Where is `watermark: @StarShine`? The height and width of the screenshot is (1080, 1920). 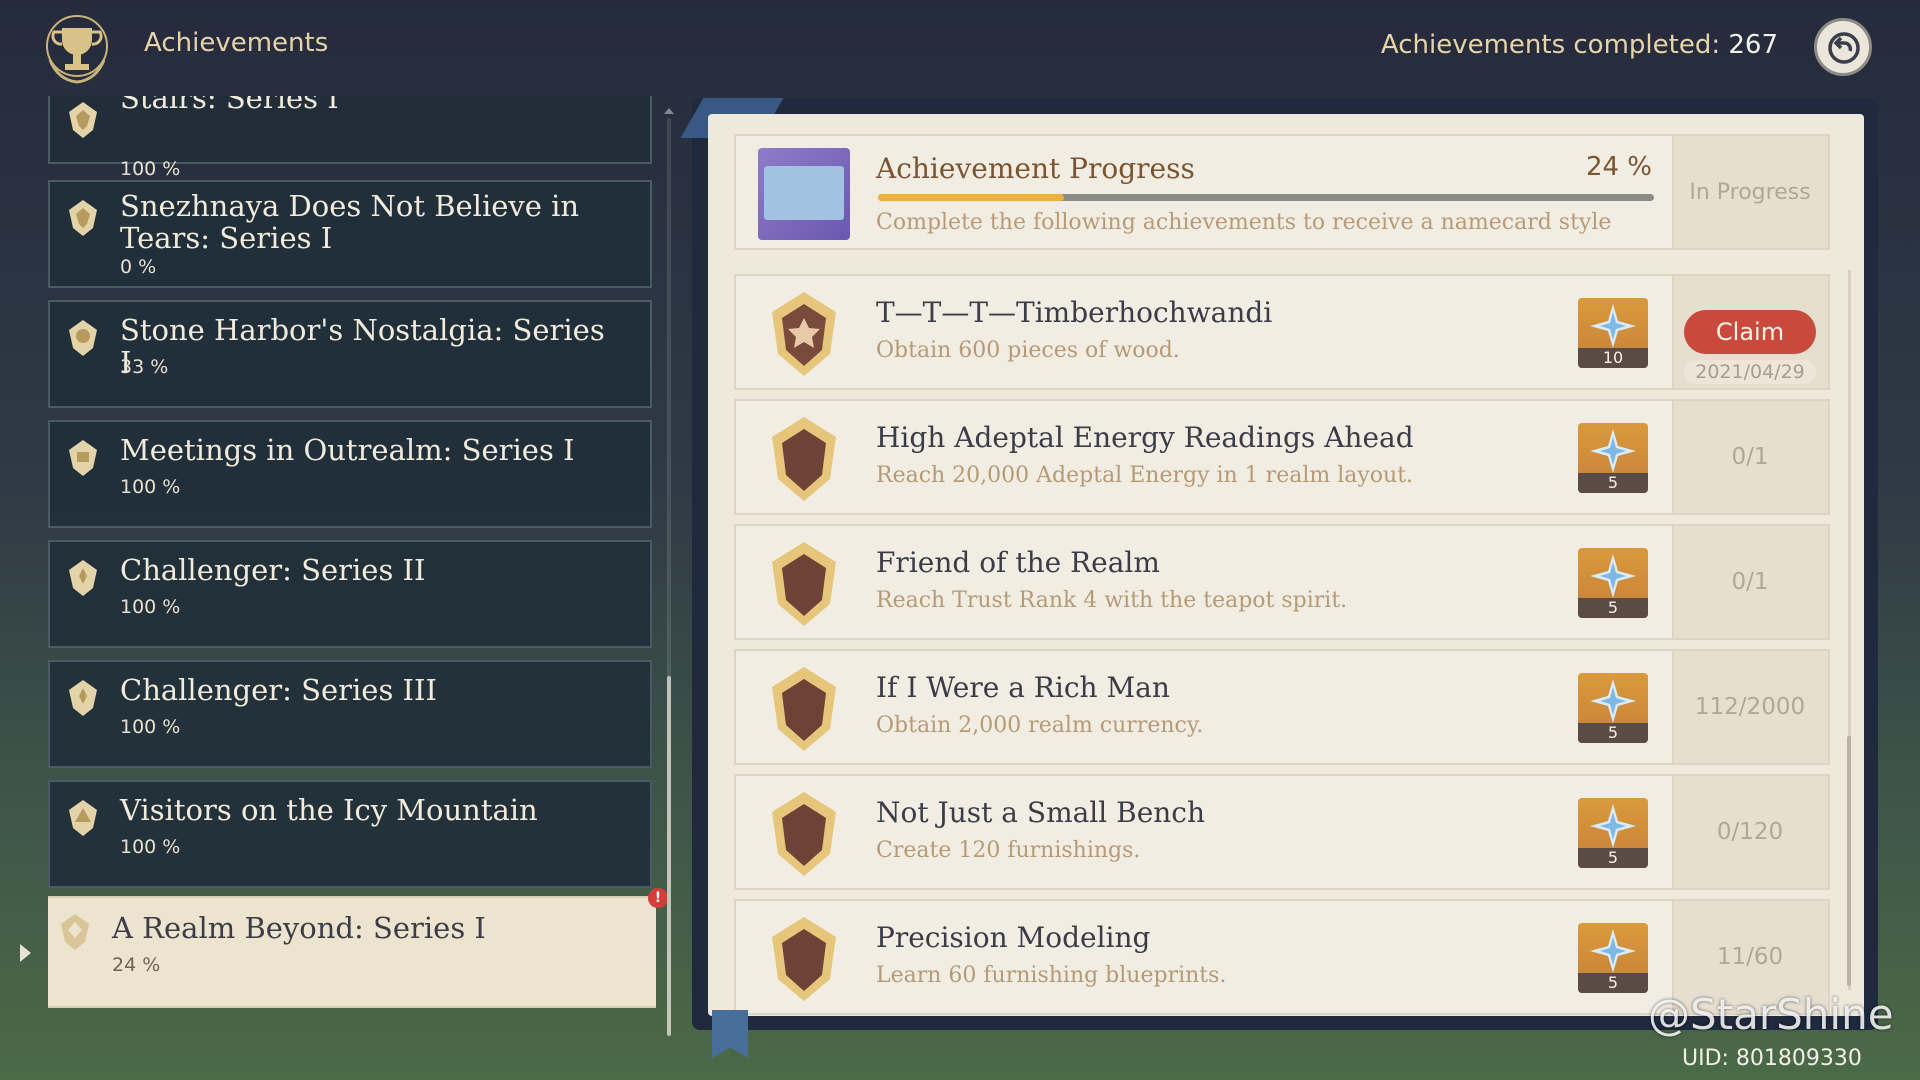
watermark: @StarShine is located at coordinates (1771, 1014).